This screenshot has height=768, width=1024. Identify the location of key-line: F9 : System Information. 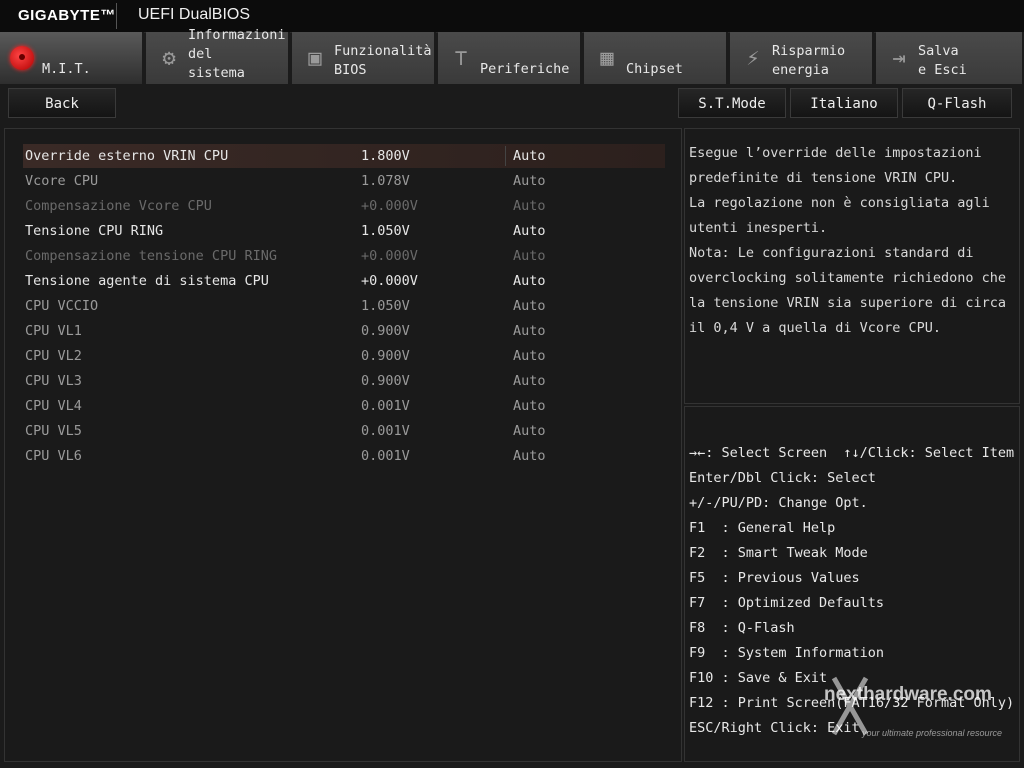
(787, 653).